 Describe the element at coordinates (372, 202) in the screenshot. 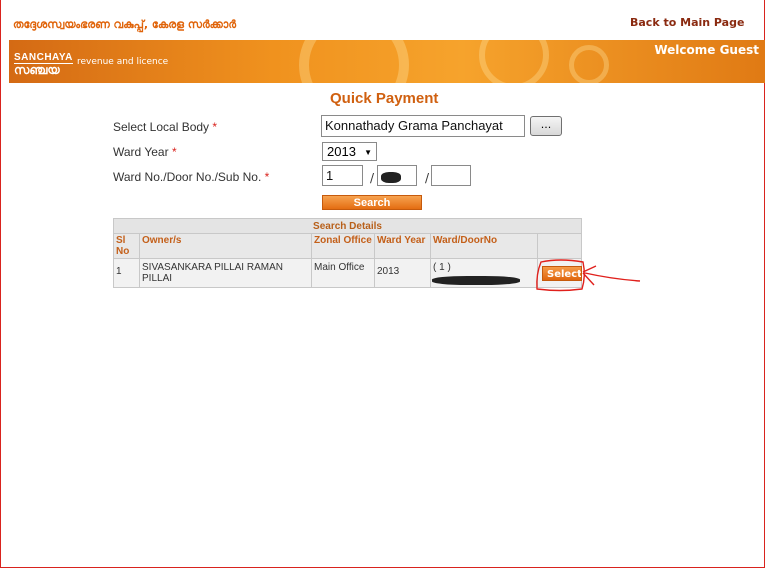

I see `search-button: Search` at that location.